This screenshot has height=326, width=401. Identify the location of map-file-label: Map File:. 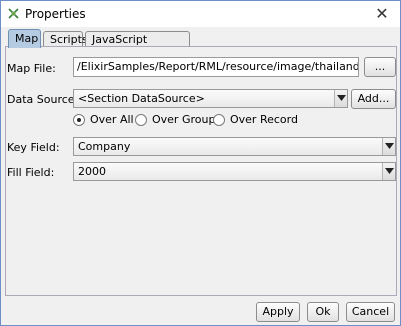
(31, 68).